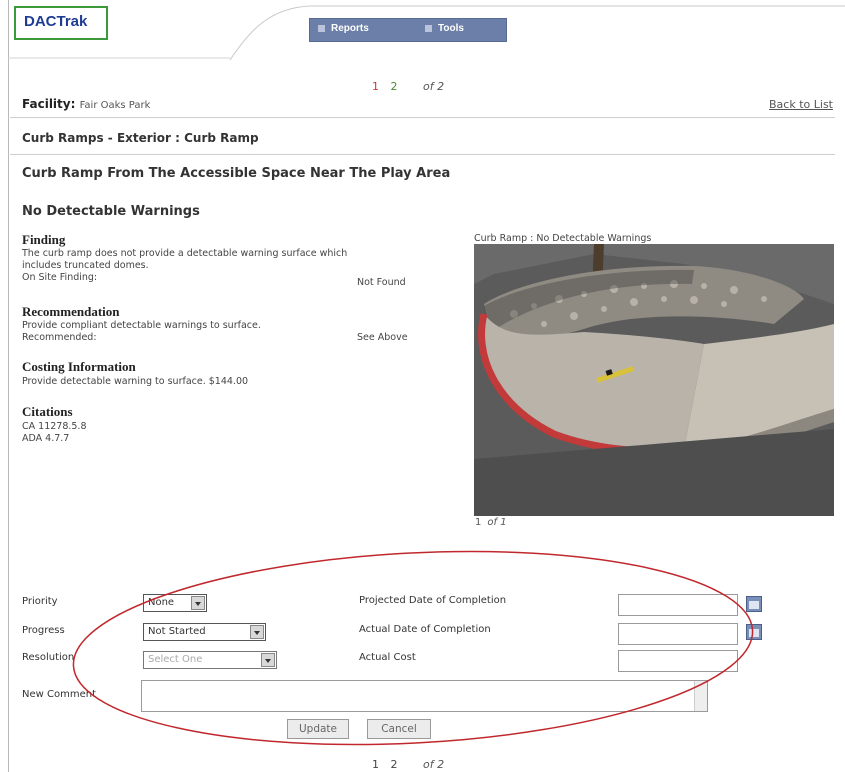 This screenshot has width=845, height=772. What do you see at coordinates (678, 605) in the screenshot?
I see `projected-date-input` at bounding box center [678, 605].